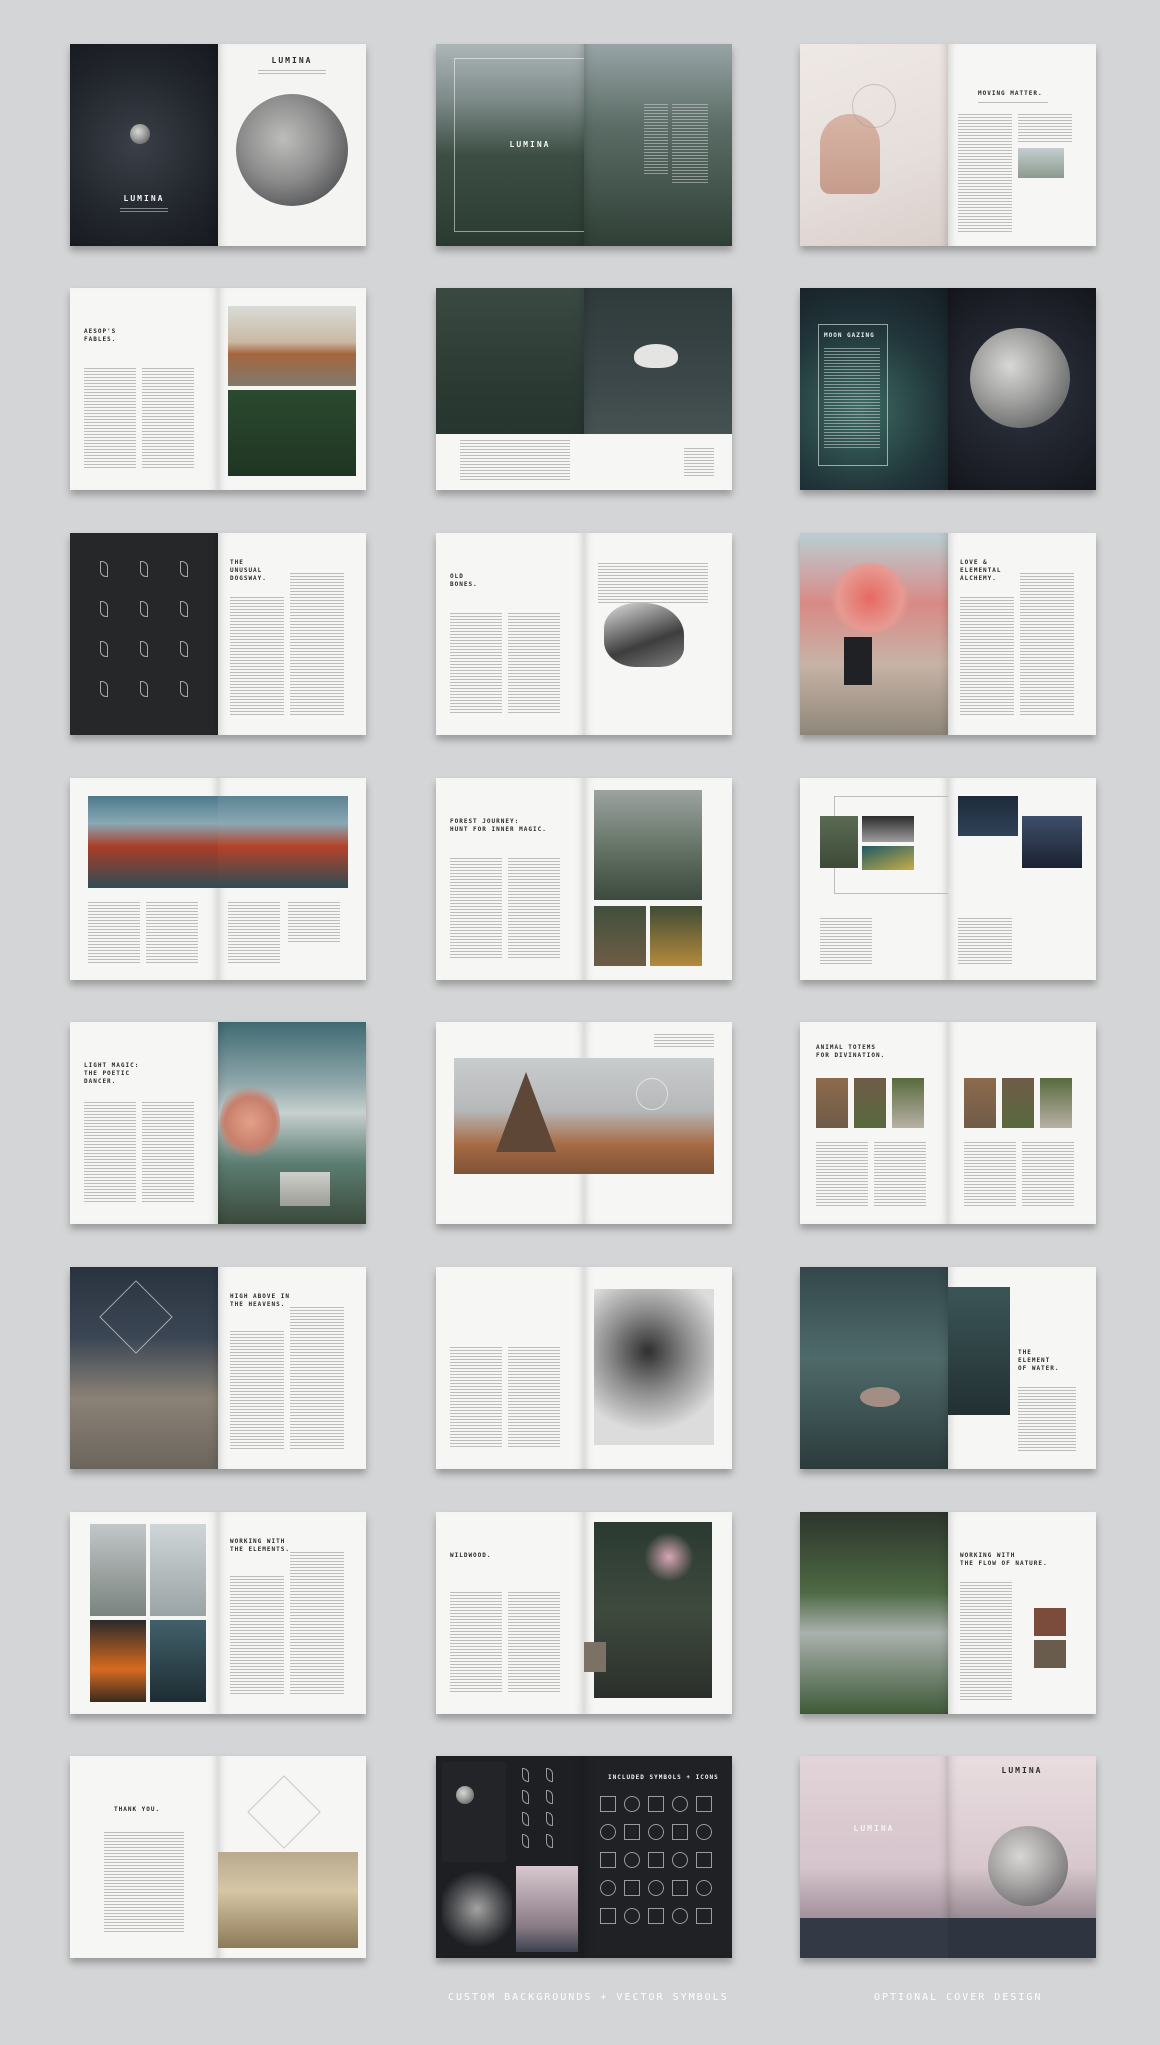  I want to click on dunes-photo, so click(288, 1900).